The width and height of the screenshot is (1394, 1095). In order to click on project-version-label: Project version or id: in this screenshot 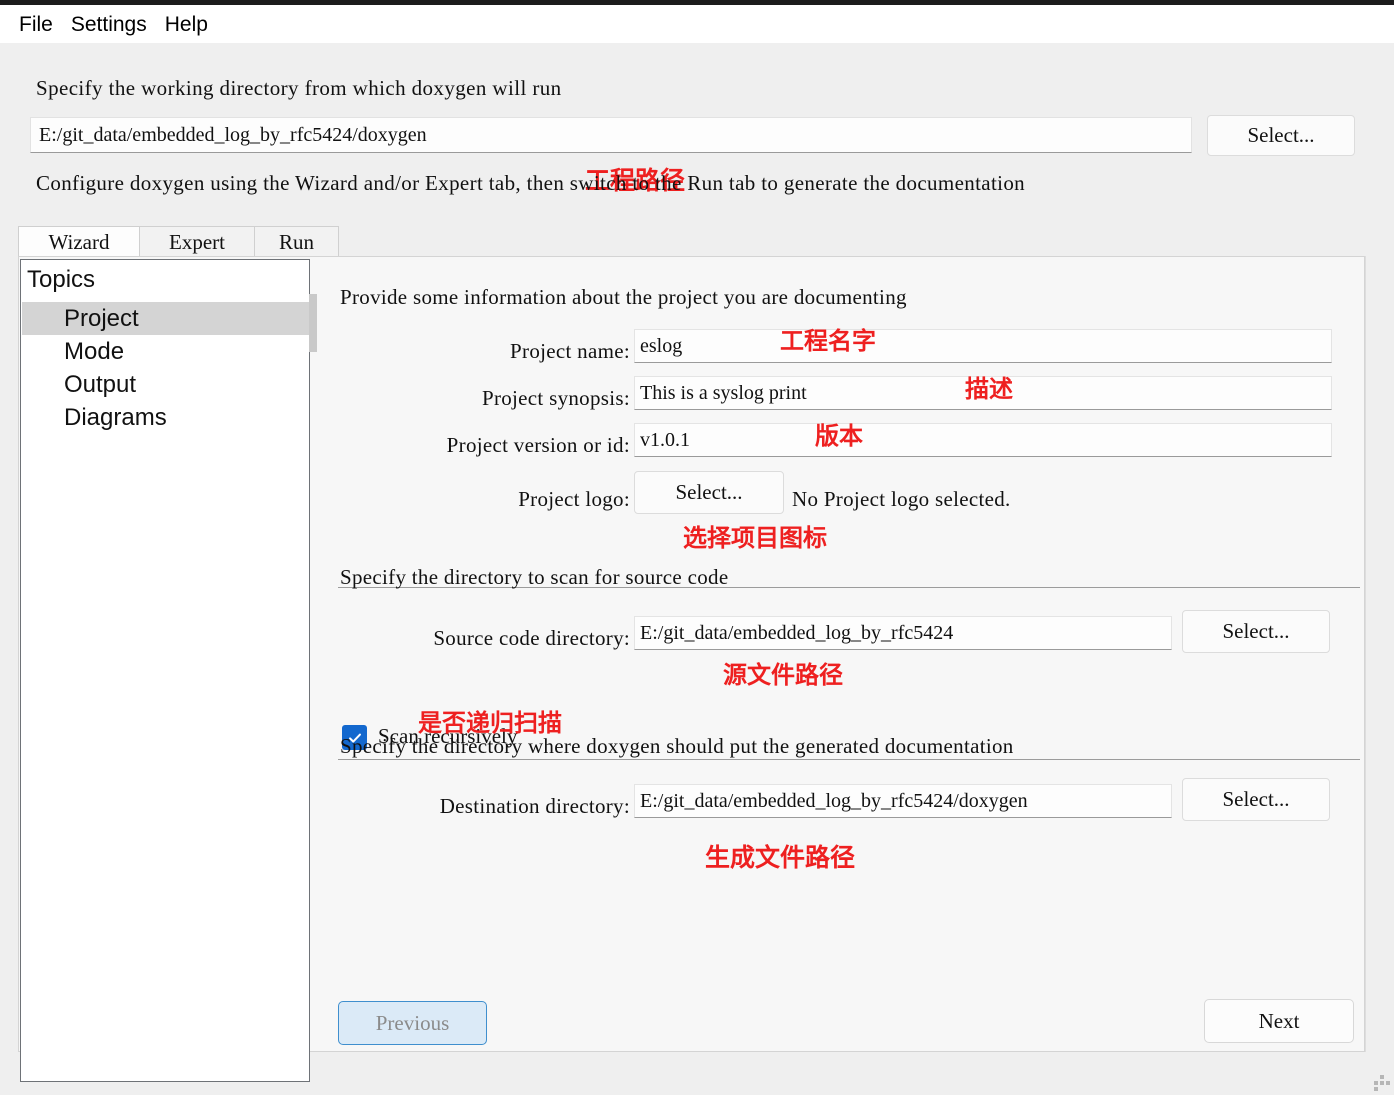, I will do `click(538, 445)`.